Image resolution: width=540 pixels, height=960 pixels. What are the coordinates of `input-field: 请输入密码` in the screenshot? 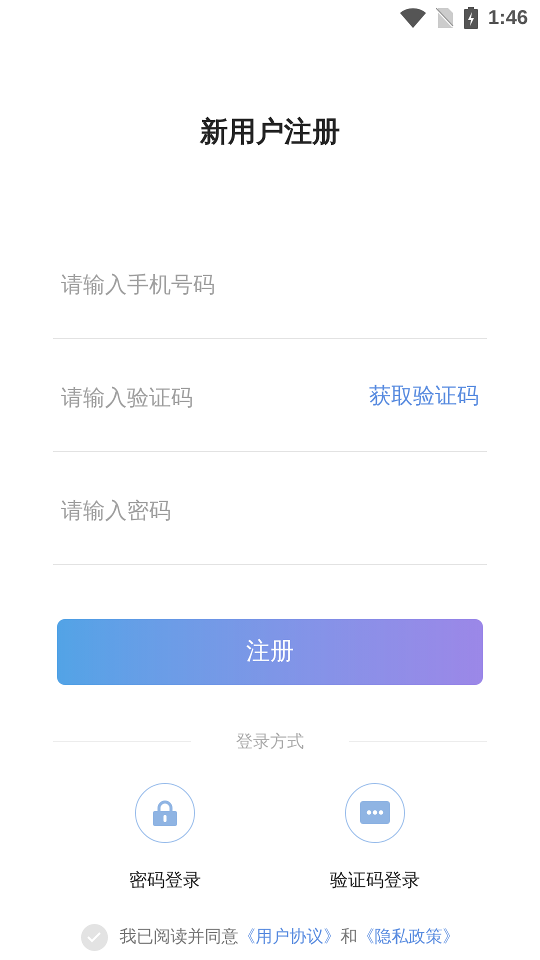 It's located at (270, 508).